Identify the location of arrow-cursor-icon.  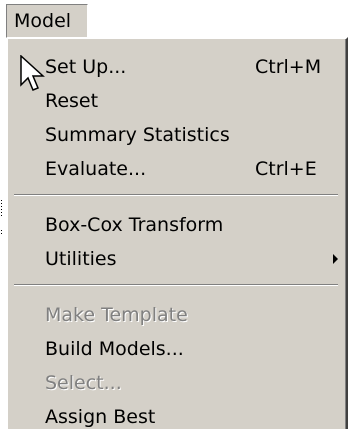
(33, 73).